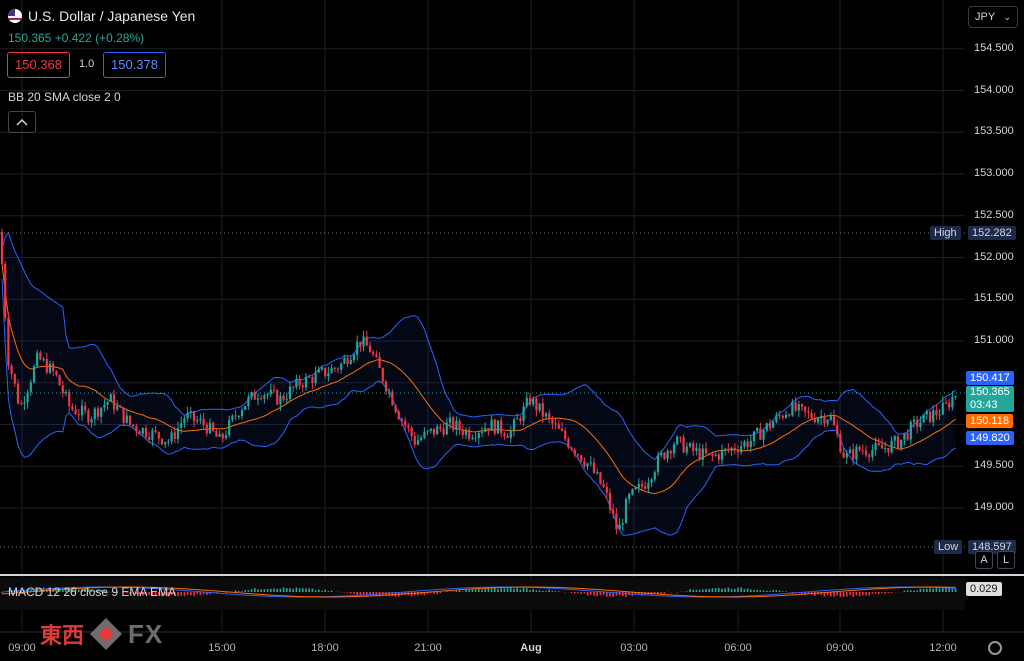 This screenshot has width=1024, height=661. What do you see at coordinates (984, 560) in the screenshot?
I see `auto-scale-button: A` at bounding box center [984, 560].